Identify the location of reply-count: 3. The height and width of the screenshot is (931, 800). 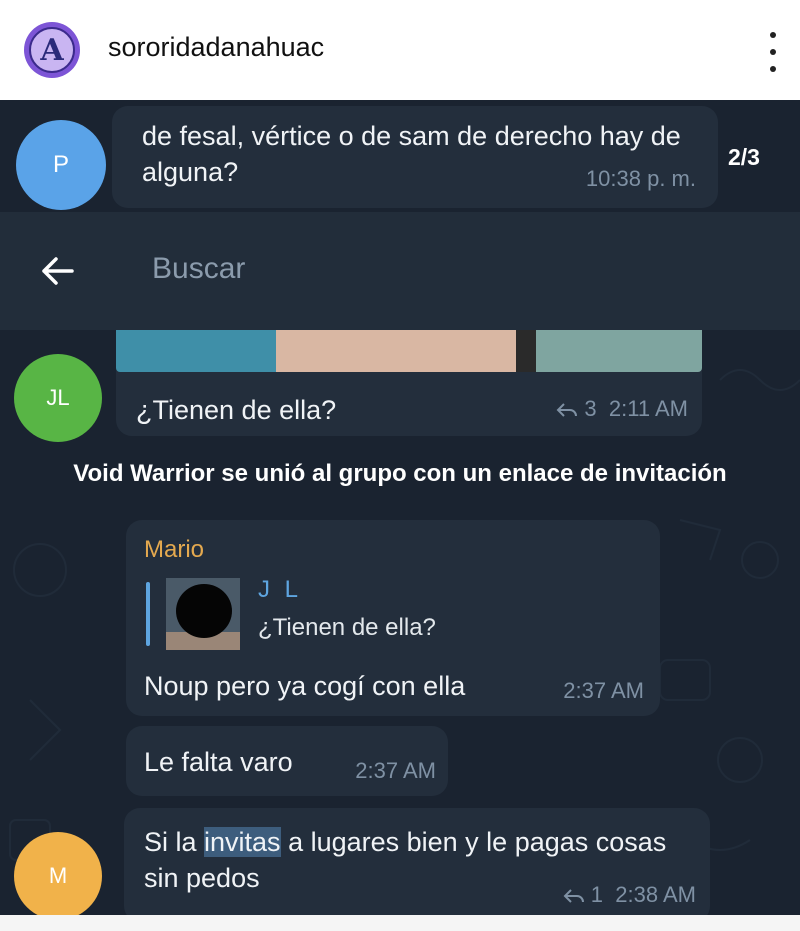
(590, 408).